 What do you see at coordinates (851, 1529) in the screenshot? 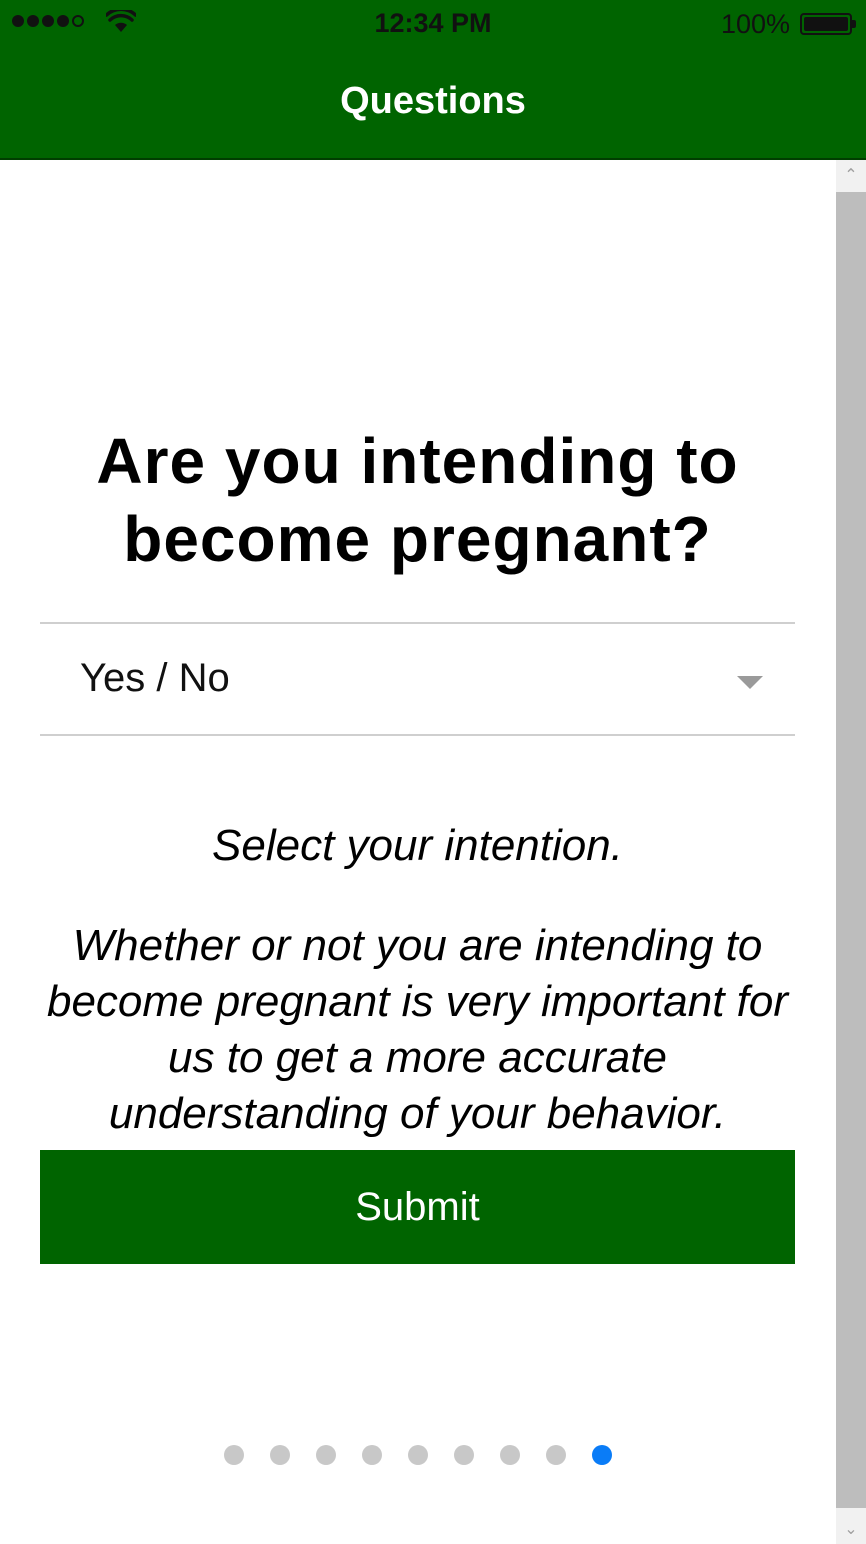
I see `scroll-down-arrow-icon: ⌄` at bounding box center [851, 1529].